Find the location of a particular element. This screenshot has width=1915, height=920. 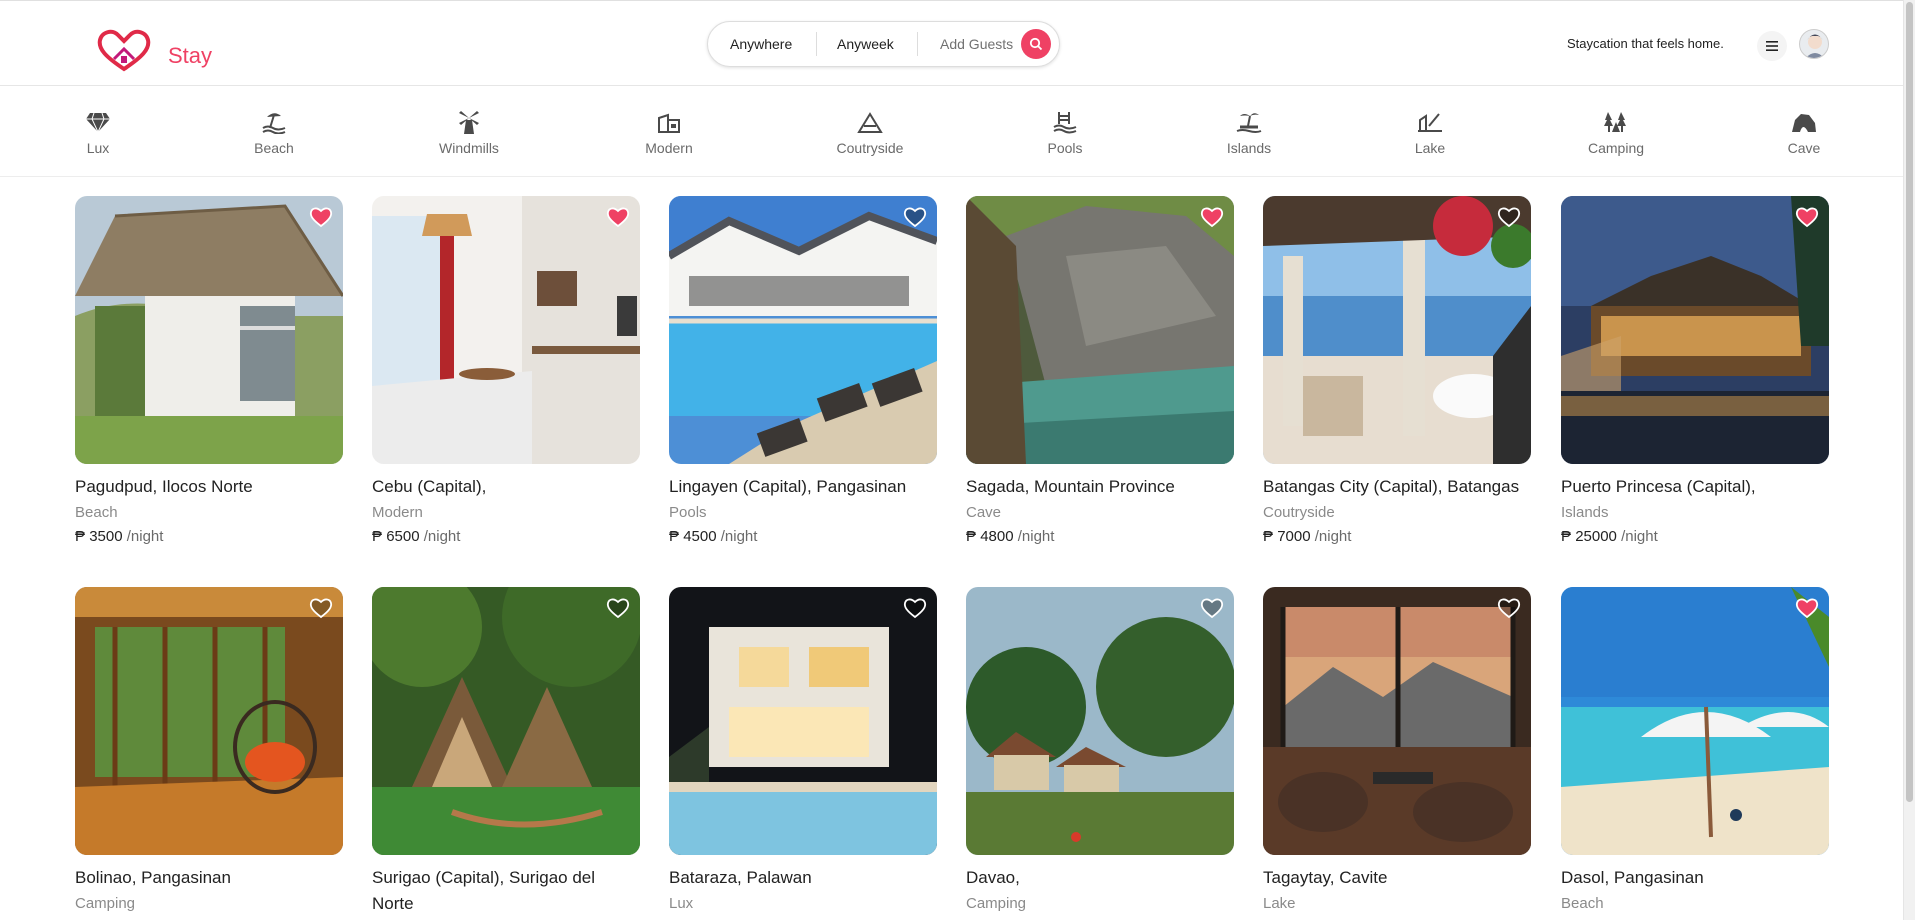

heart-house-logo-icon is located at coordinates (124, 51).